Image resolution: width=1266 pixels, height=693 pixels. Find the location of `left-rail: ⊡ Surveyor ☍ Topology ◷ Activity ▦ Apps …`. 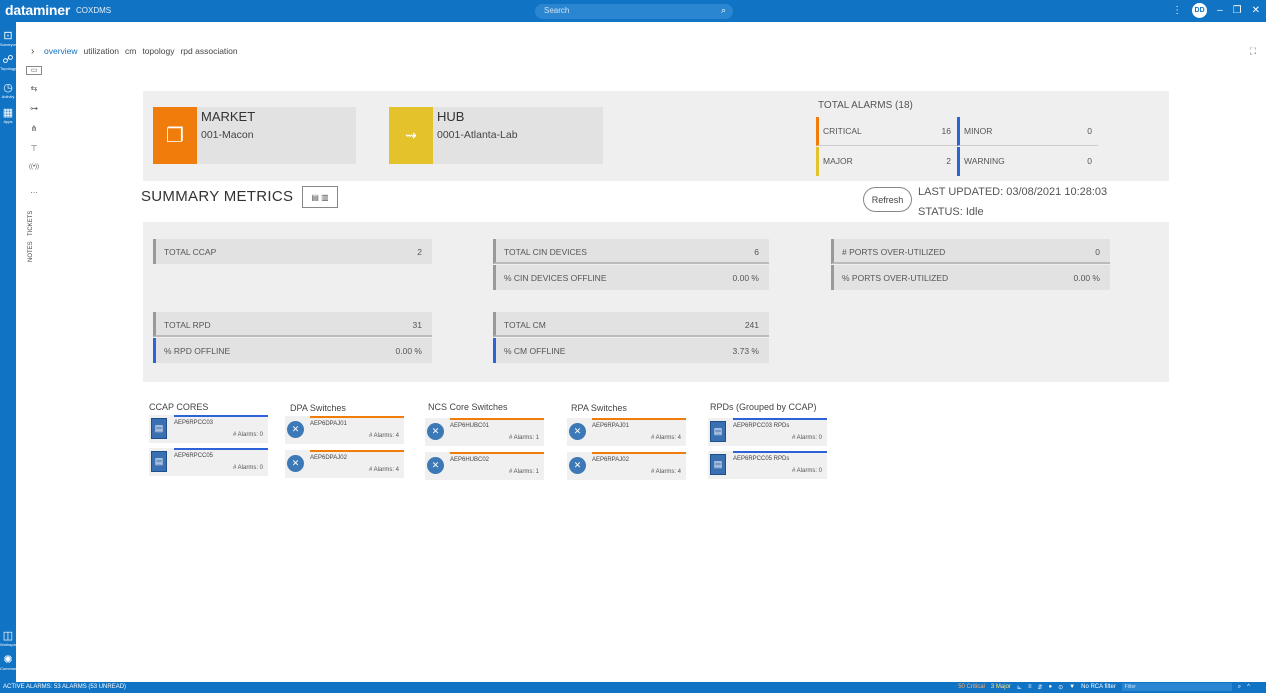

left-rail: ⊡ Surveyor ☍ Topology ◷ Activity ▦ Apps … is located at coordinates (10, 352).